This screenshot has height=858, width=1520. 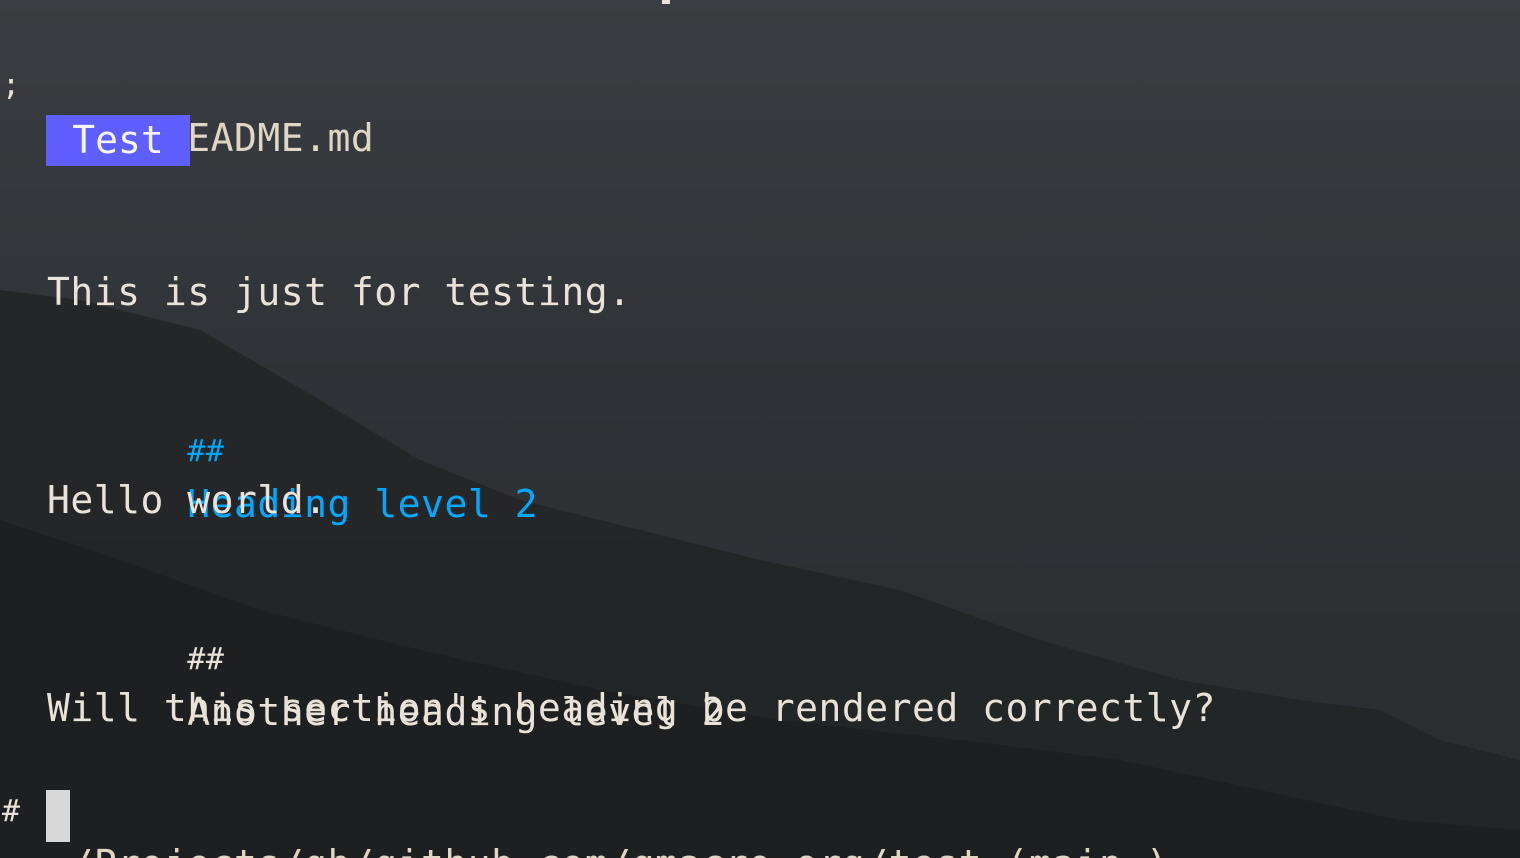 What do you see at coordinates (163, 472) in the screenshot?
I see `paragraph-line: Hello world.` at bounding box center [163, 472].